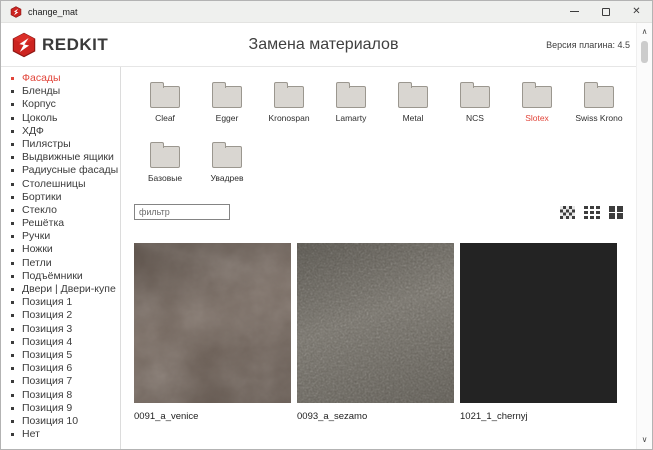 The height and width of the screenshot is (450, 653). I want to click on sidebar-item-pilyastry: Пилястры, so click(60, 144).